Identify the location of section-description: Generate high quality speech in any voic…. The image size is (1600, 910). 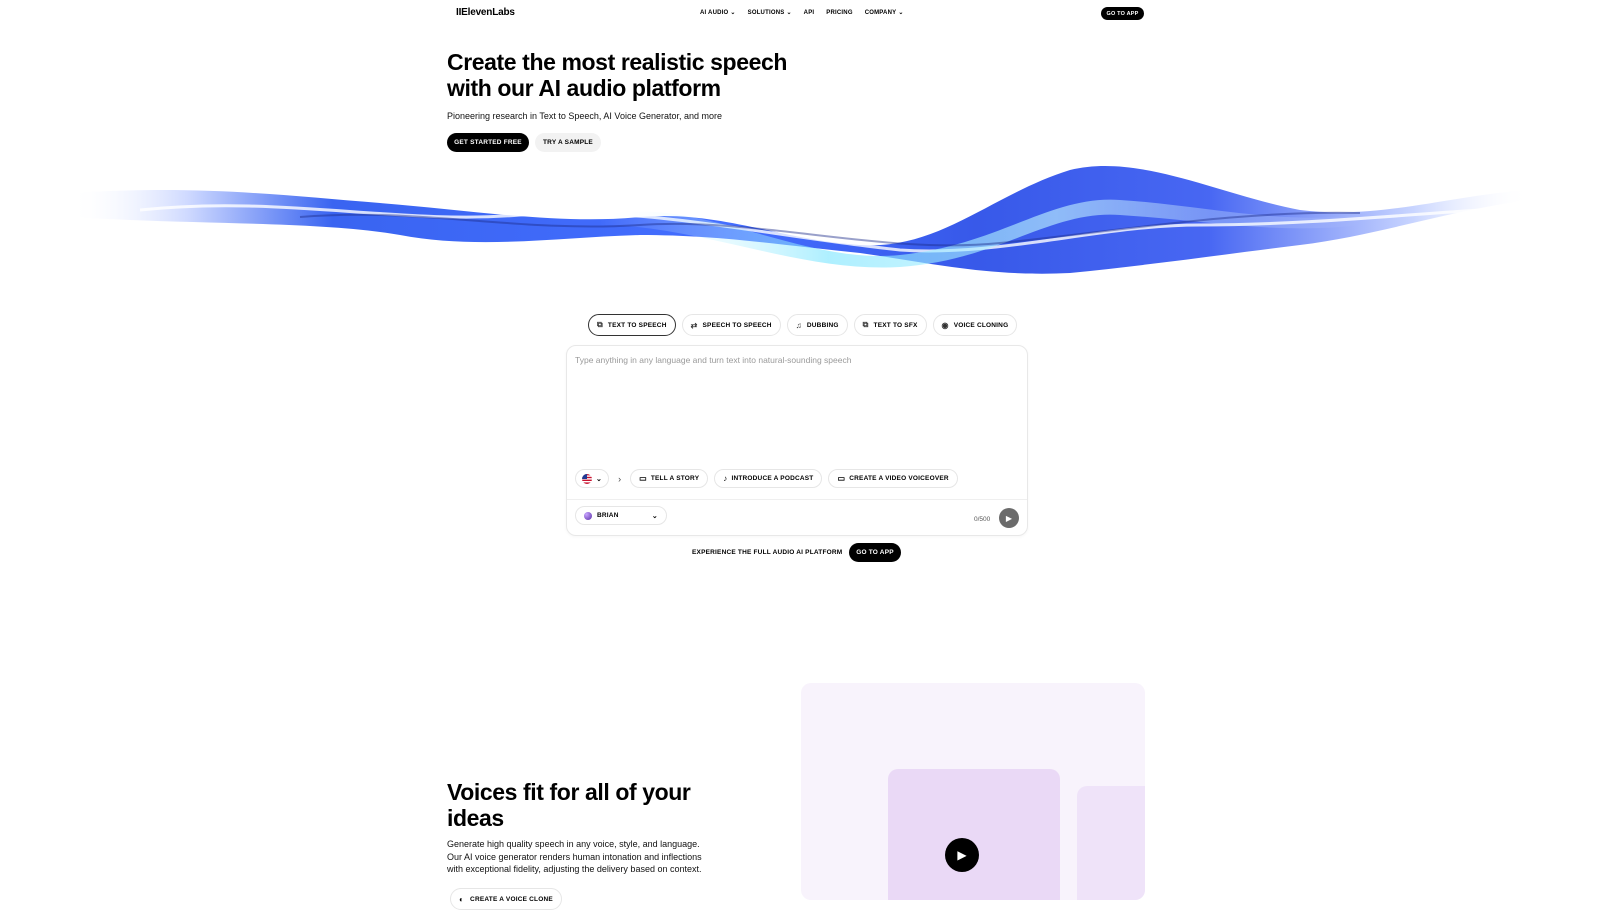
(597, 857).